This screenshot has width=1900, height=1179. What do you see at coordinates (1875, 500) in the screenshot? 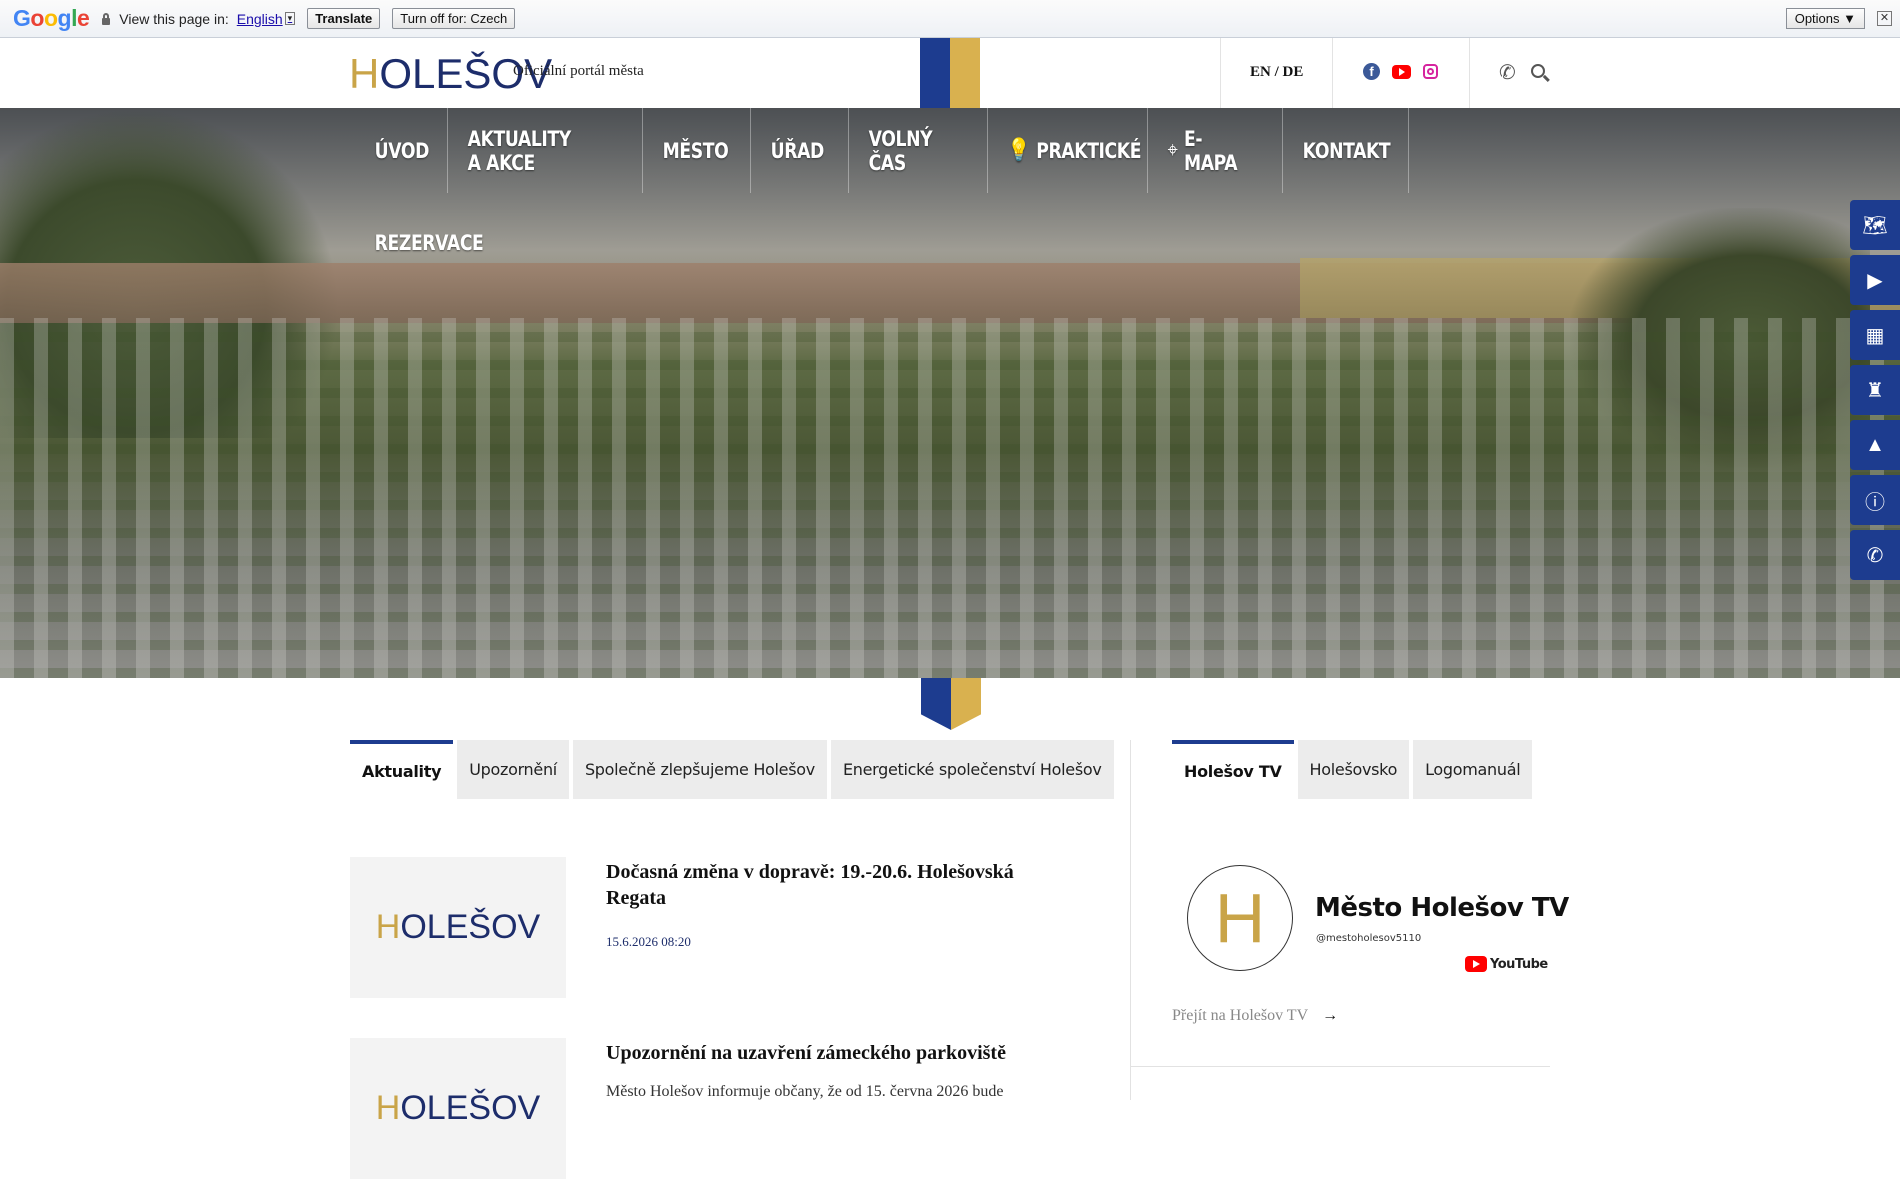
I see `info-icon: ⓘ` at bounding box center [1875, 500].